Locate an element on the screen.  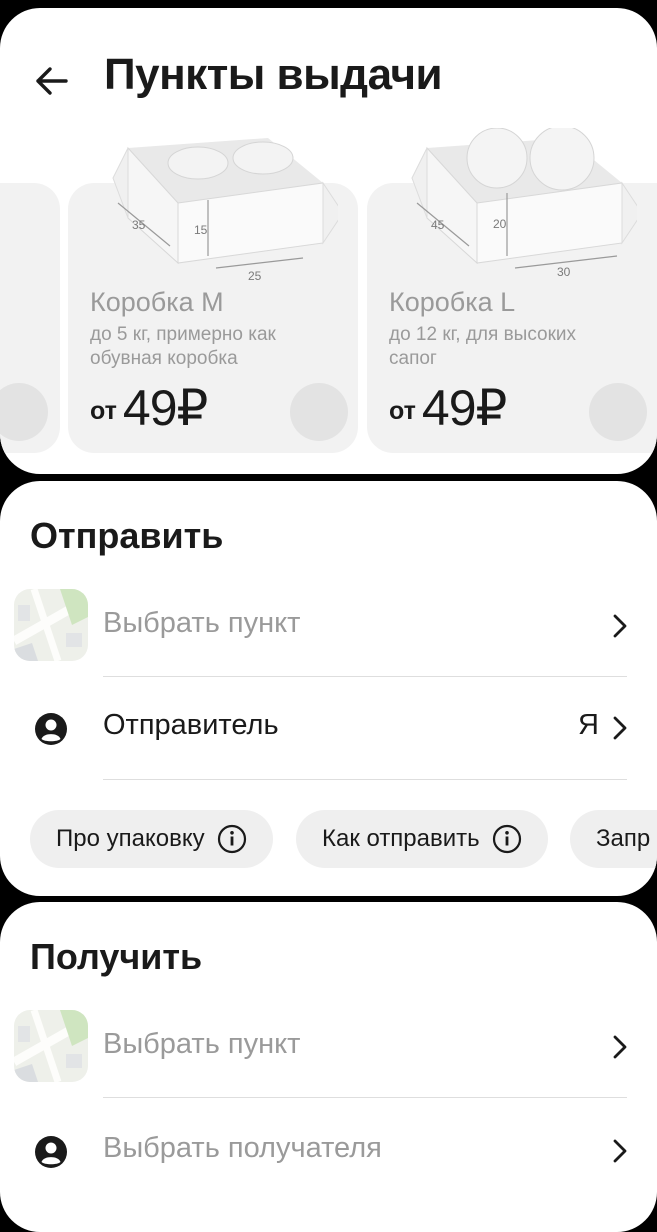
arrow-left-icon is located at coordinates (52, 81).